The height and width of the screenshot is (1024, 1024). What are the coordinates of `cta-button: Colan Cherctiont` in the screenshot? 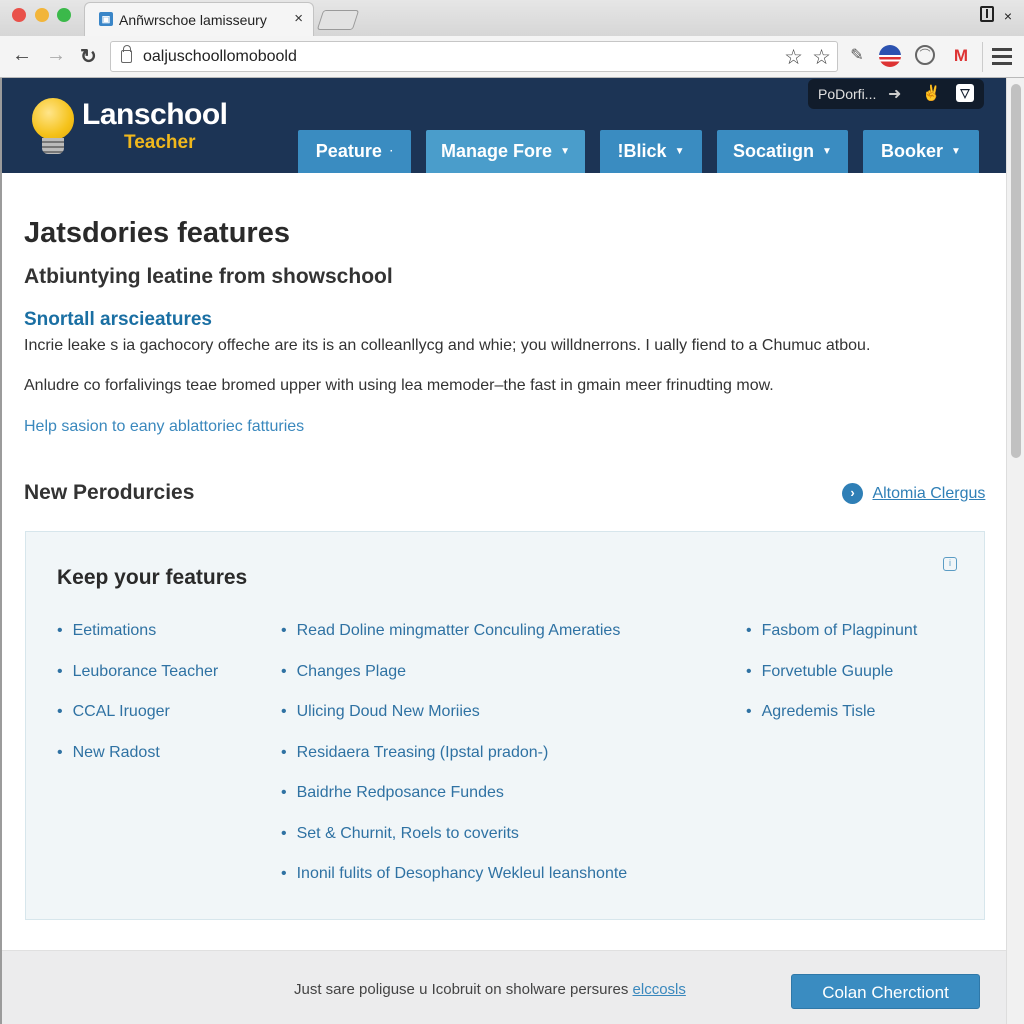 It's located at (885, 991).